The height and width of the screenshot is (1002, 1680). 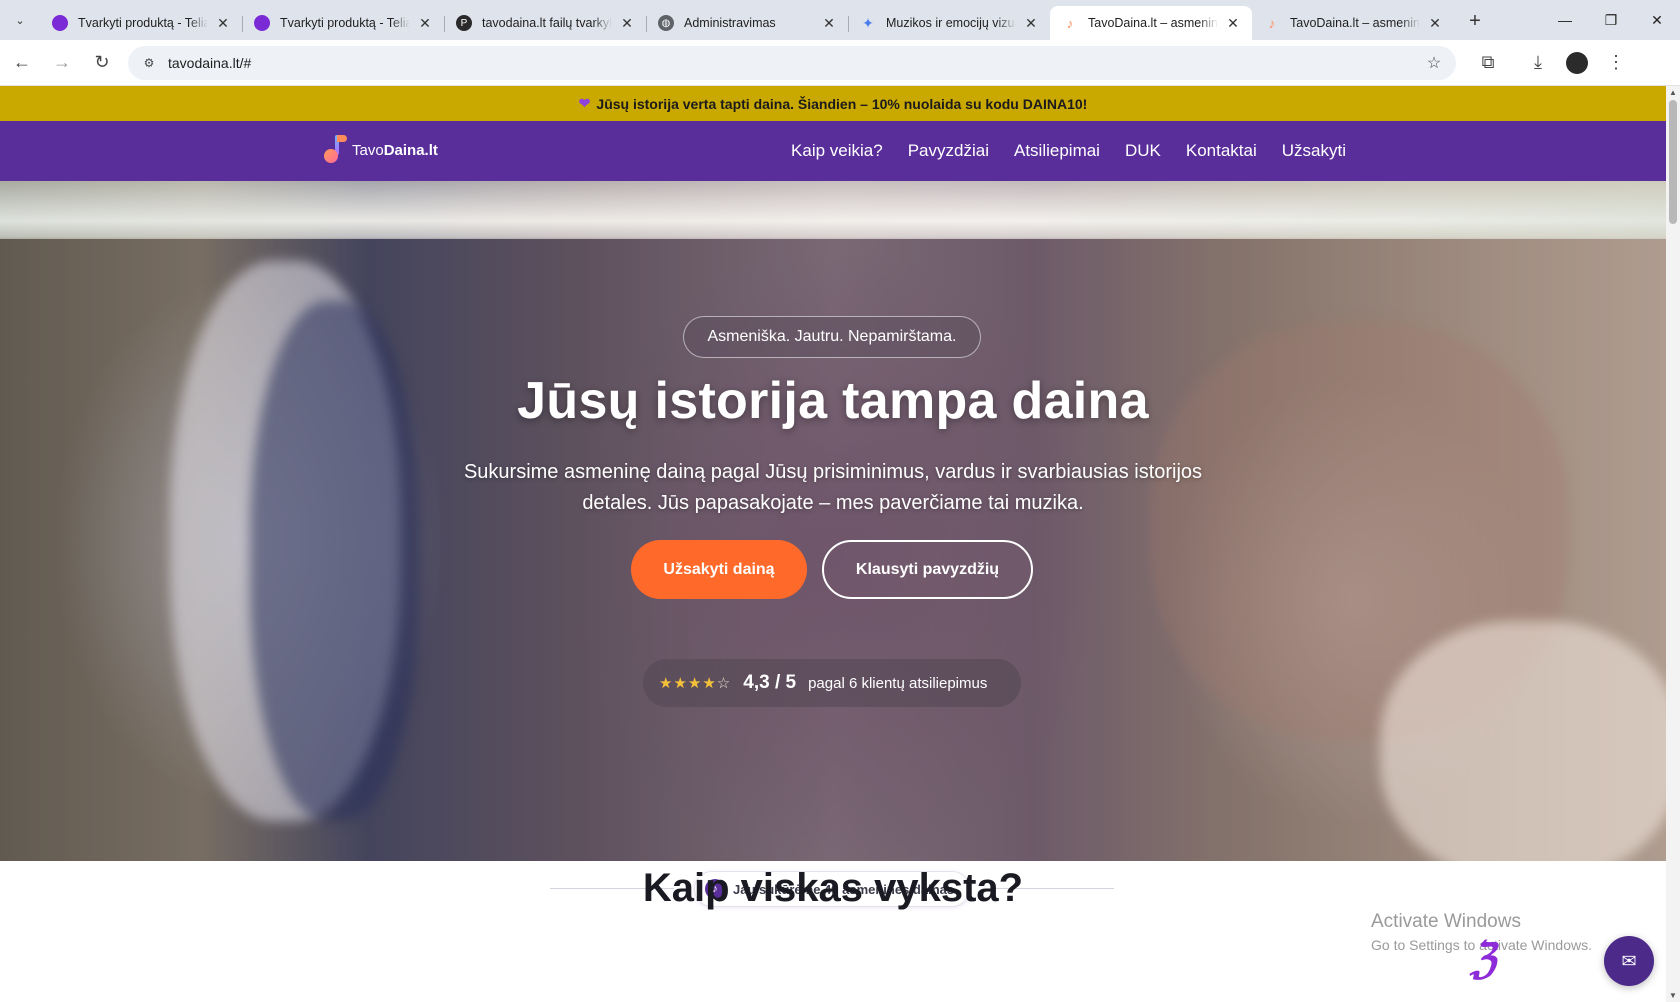 What do you see at coordinates (666, 23) in the screenshot?
I see `globe-icon: ◍` at bounding box center [666, 23].